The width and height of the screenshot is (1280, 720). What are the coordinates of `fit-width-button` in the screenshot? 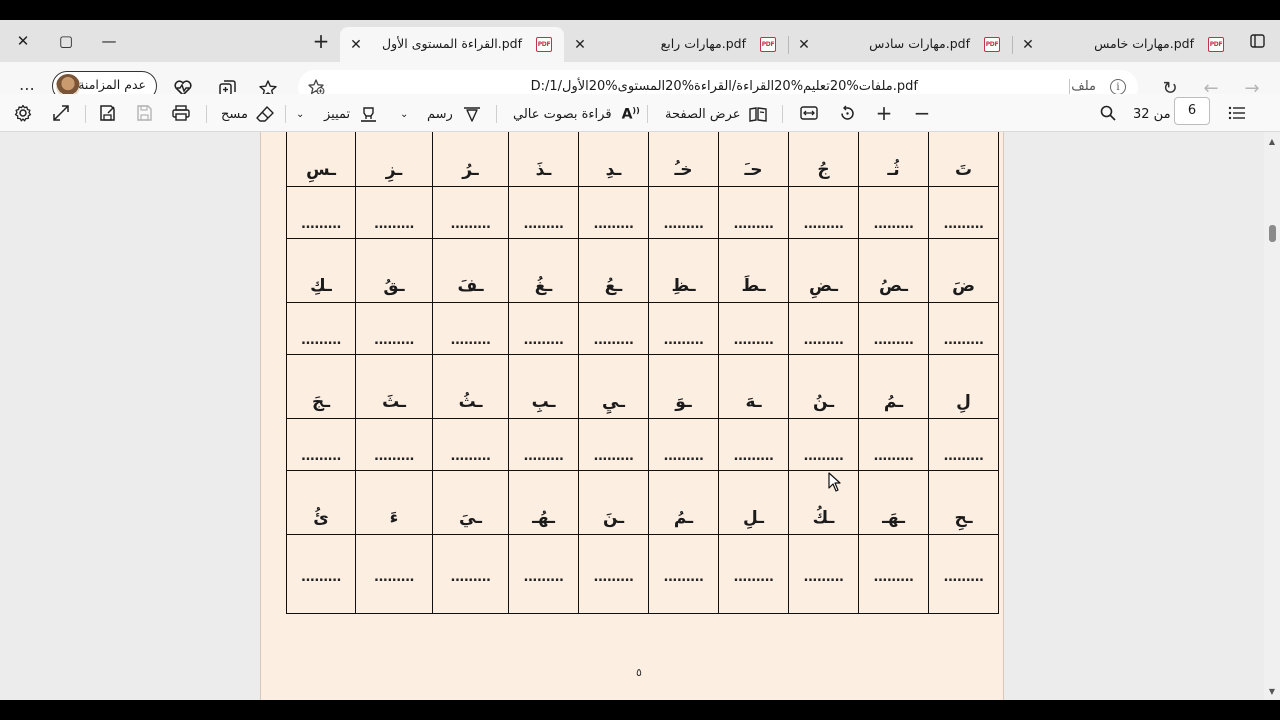 It's located at (809, 113).